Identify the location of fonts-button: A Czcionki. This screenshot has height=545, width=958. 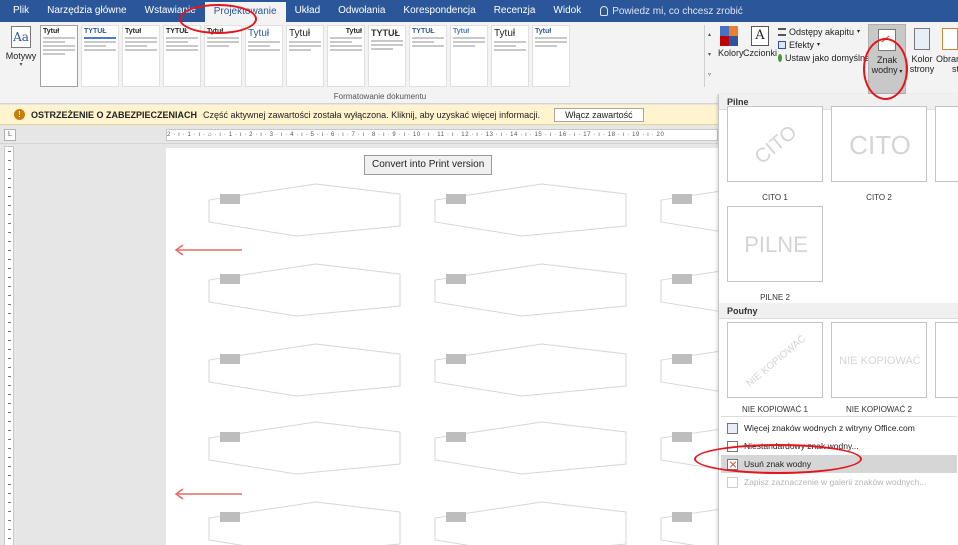
(760, 42).